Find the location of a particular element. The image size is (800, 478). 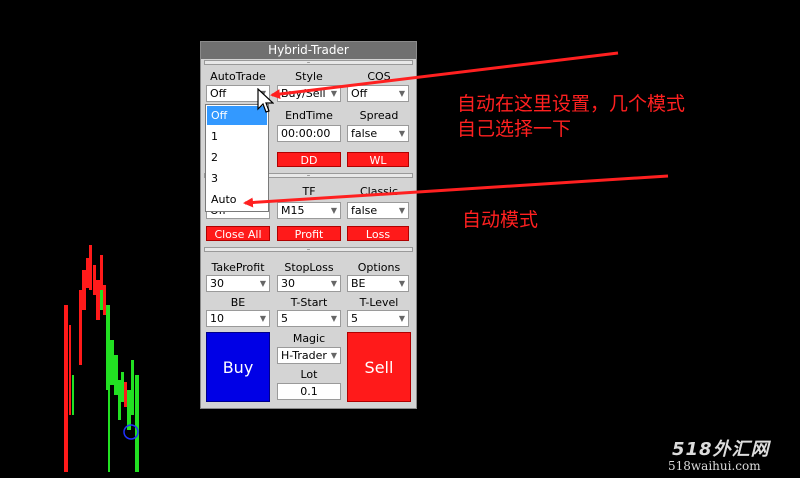

arrow-to-autotrade is located at coordinates (444, 75).